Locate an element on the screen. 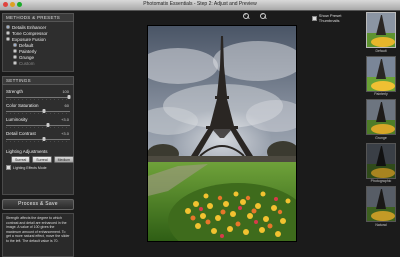 The height and width of the screenshot is (257, 400). thumbnail-grunge: Grunge is located at coordinates (381, 119).